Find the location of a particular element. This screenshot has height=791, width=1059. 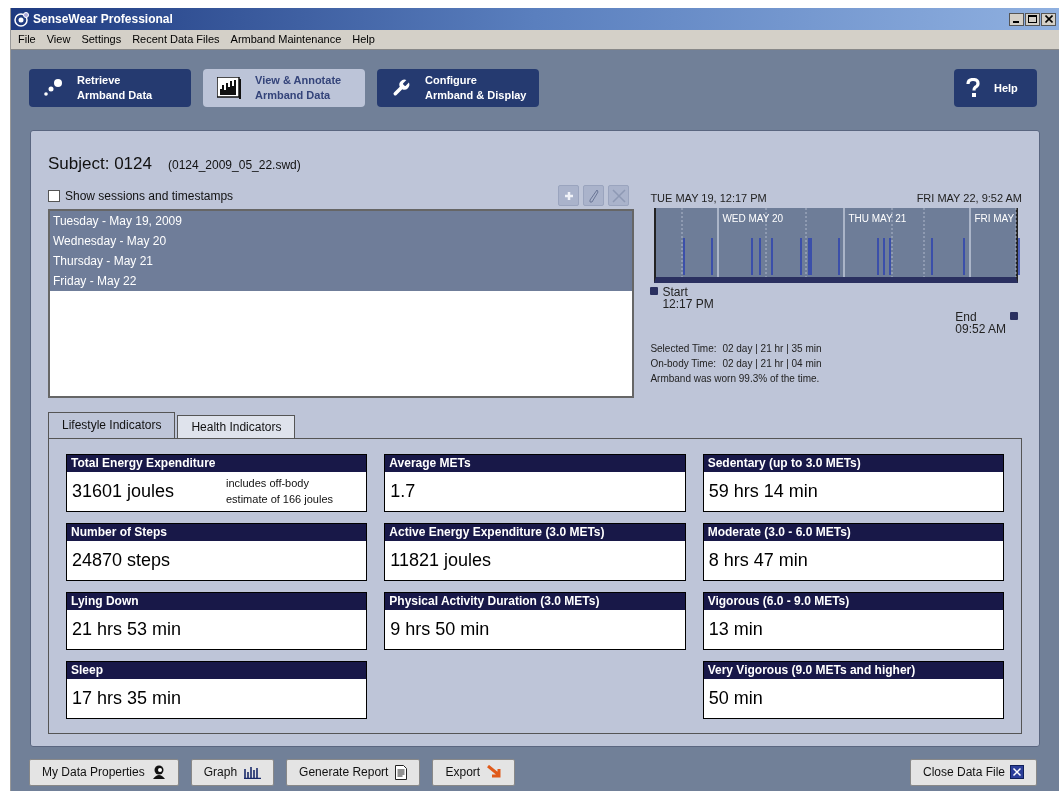

day-label: THU MAY 21 is located at coordinates (877, 219).